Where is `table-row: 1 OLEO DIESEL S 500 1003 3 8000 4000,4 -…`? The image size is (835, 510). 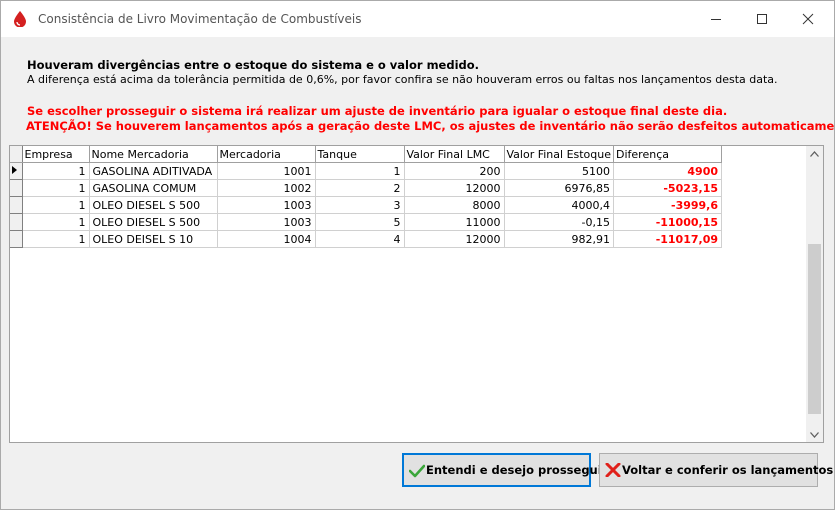
table-row: 1 OLEO DIESEL S 500 1003 3 8000 4000,4 -… is located at coordinates (366, 205).